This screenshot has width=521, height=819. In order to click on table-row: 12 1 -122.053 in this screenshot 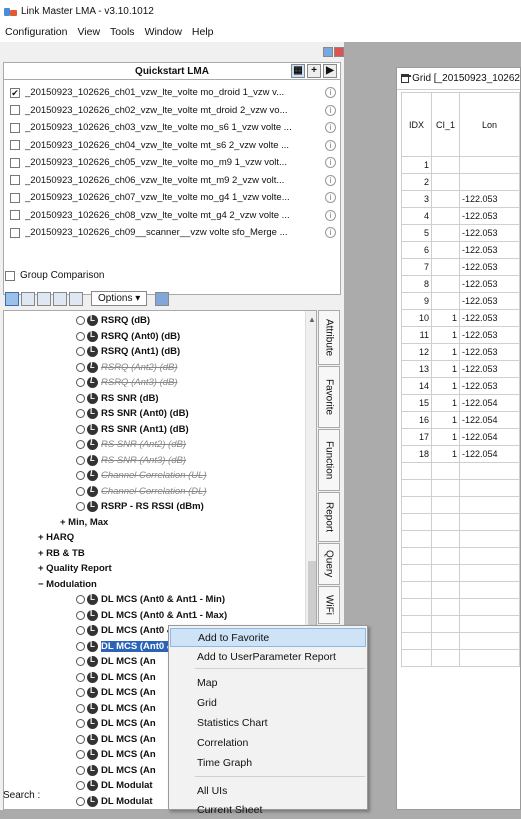, I will do `click(460, 352)`.